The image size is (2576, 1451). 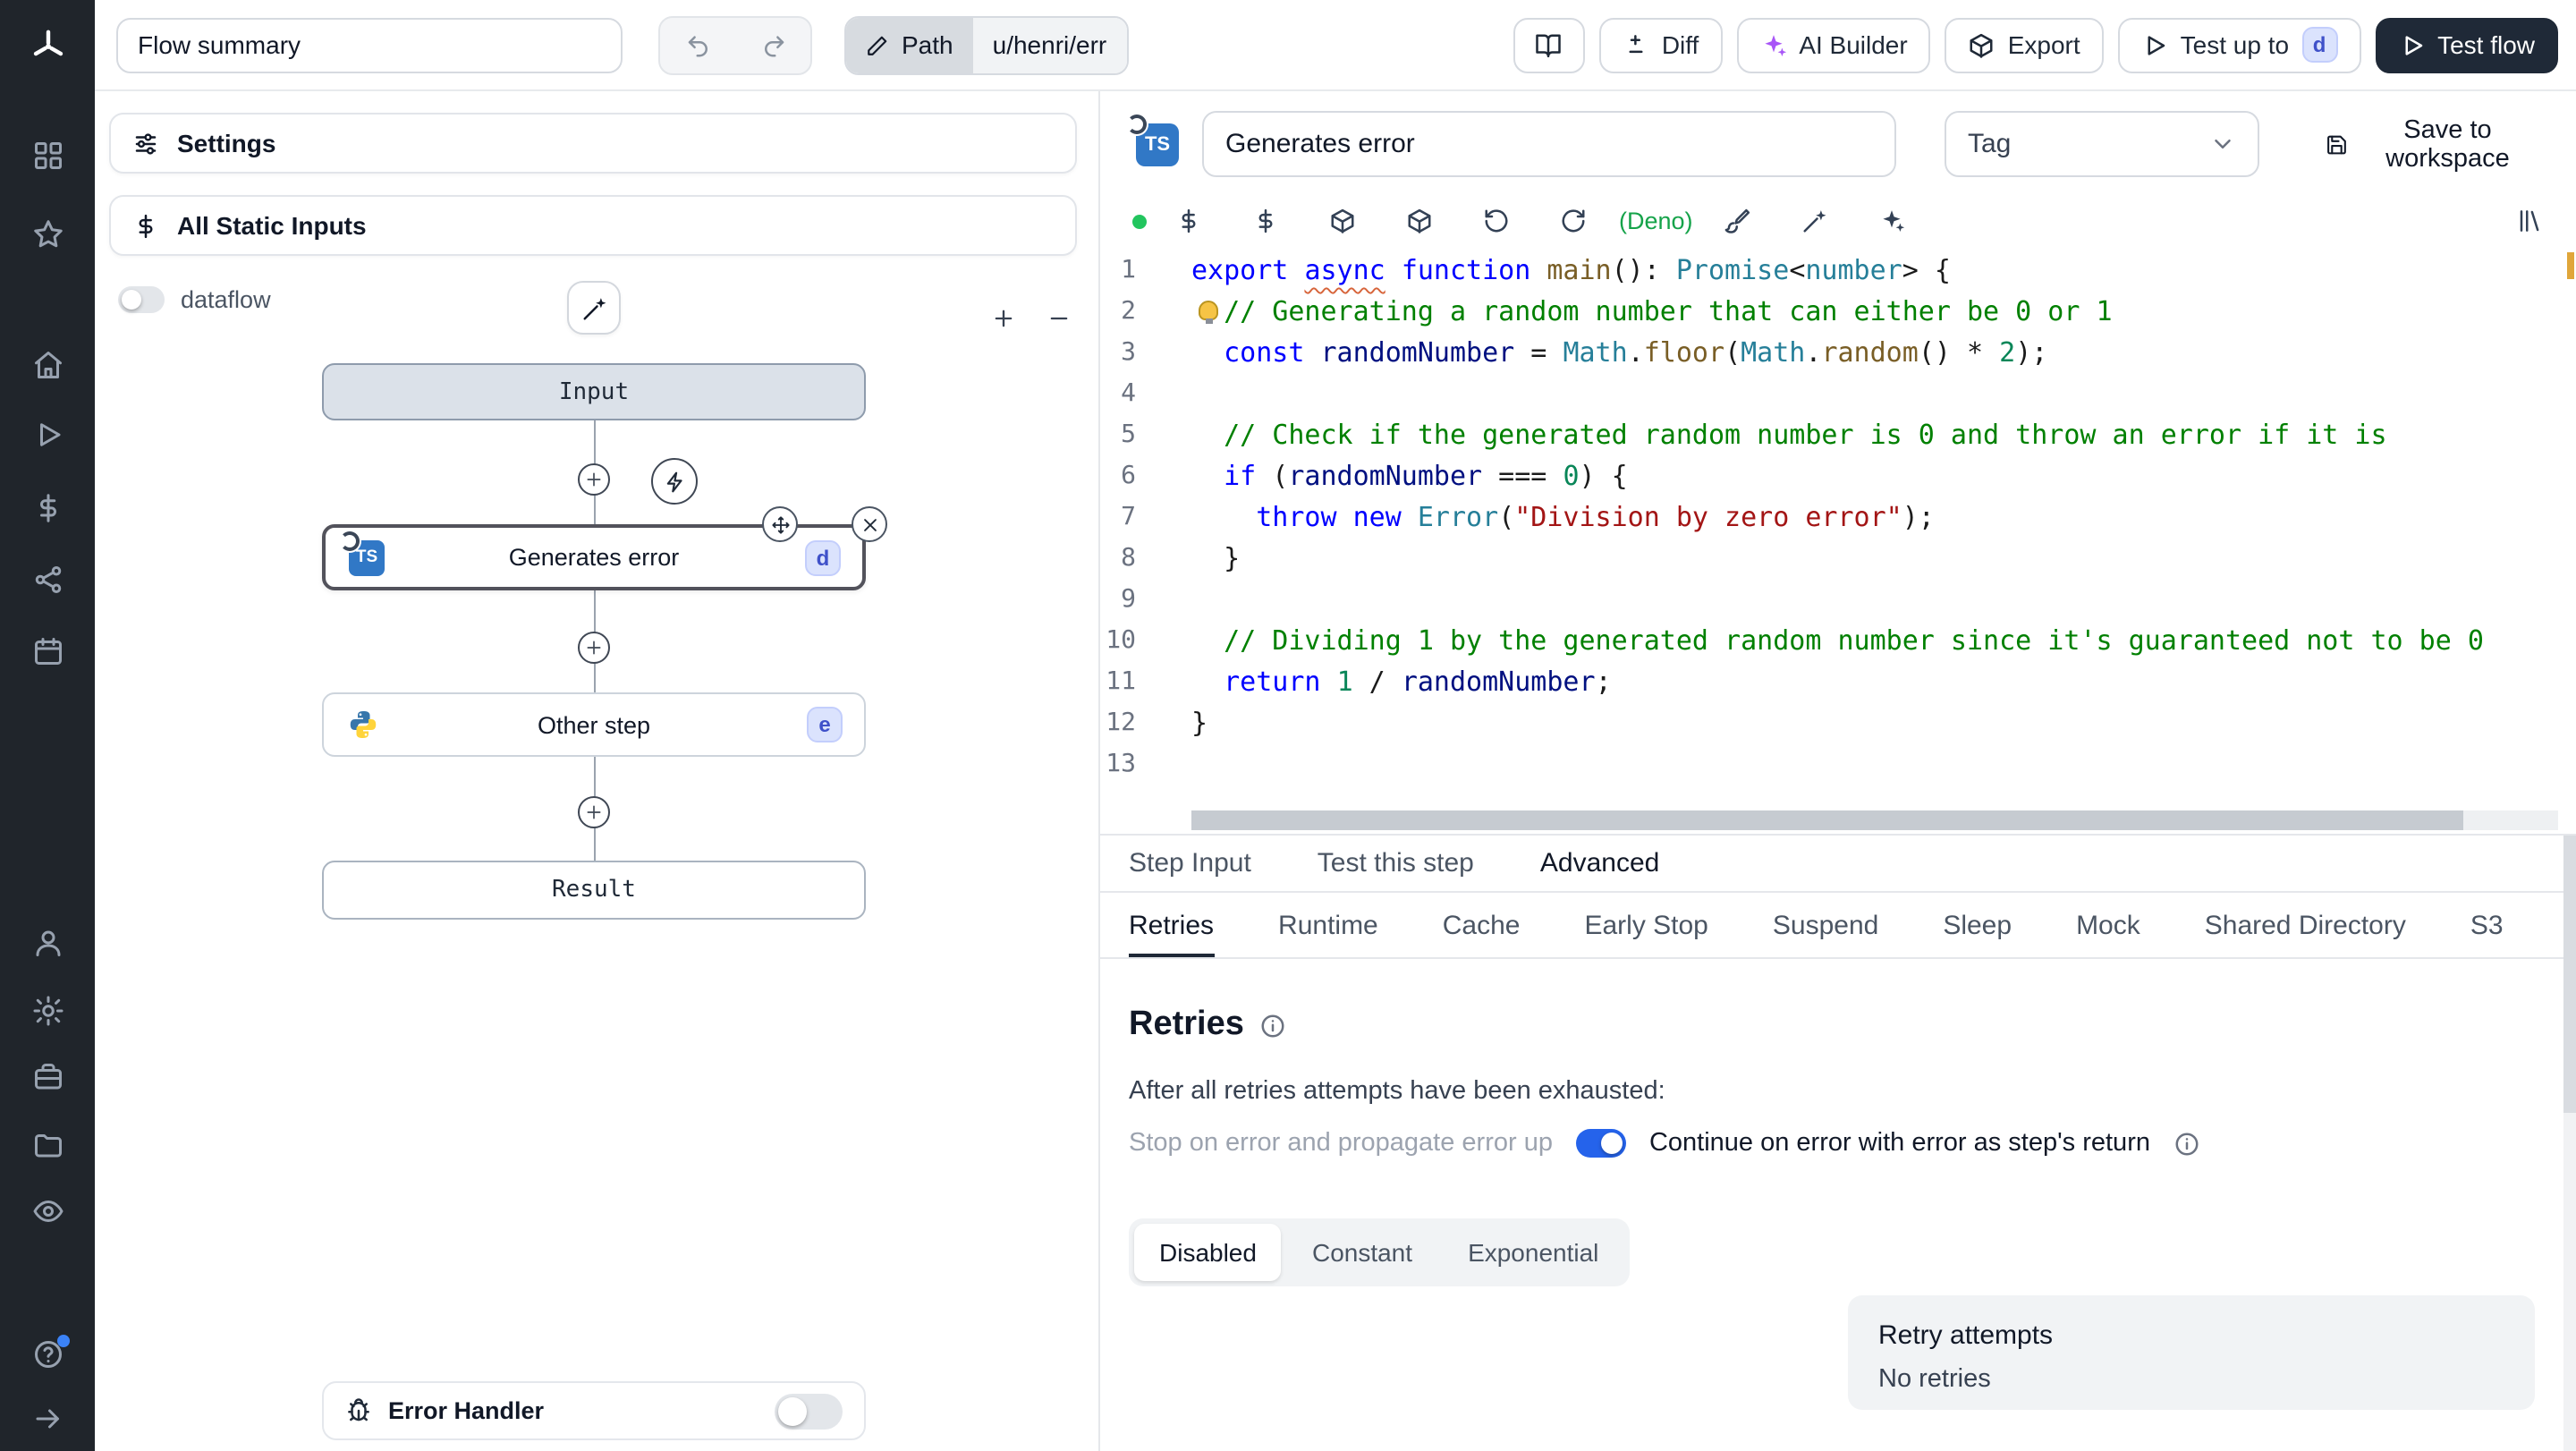 I want to click on ai-builder-button: AI Builder, so click(x=1833, y=44).